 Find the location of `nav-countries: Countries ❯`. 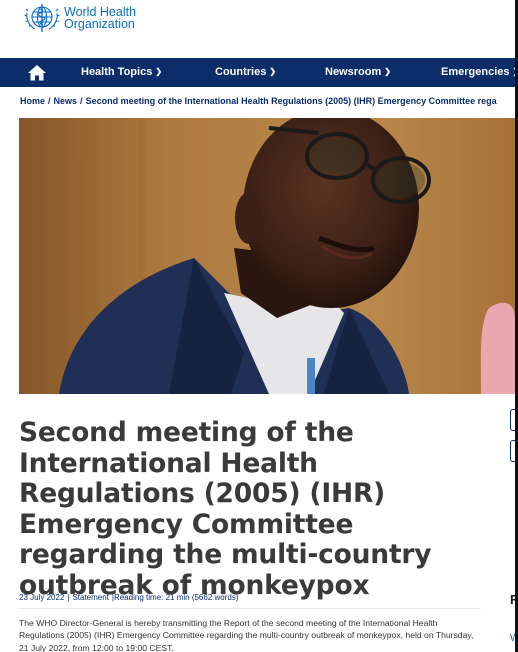

nav-countries: Countries ❯ is located at coordinates (245, 72).